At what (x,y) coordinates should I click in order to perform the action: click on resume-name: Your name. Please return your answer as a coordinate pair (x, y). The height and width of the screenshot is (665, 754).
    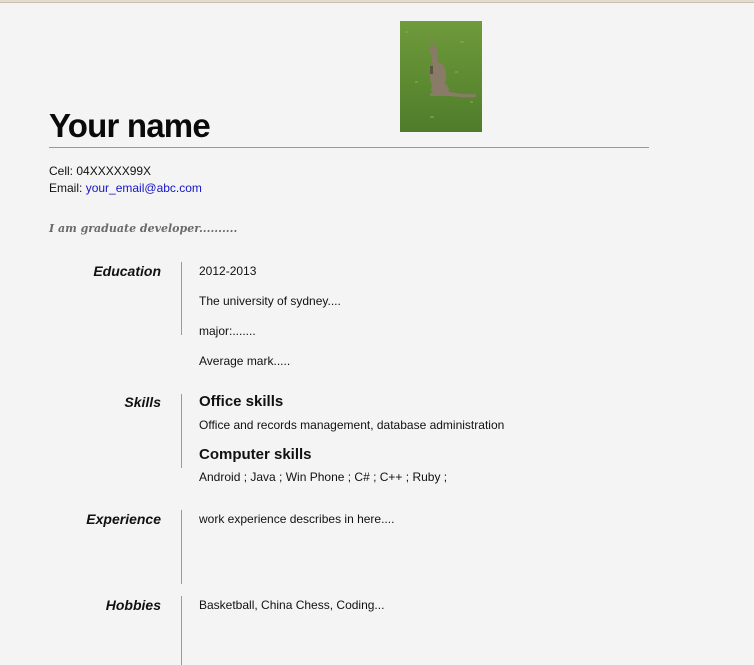
    Looking at the image, I should click on (130, 125).